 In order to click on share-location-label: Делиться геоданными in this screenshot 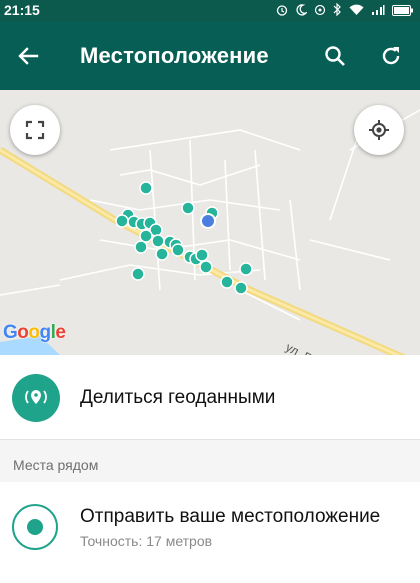, I will do `click(178, 397)`.